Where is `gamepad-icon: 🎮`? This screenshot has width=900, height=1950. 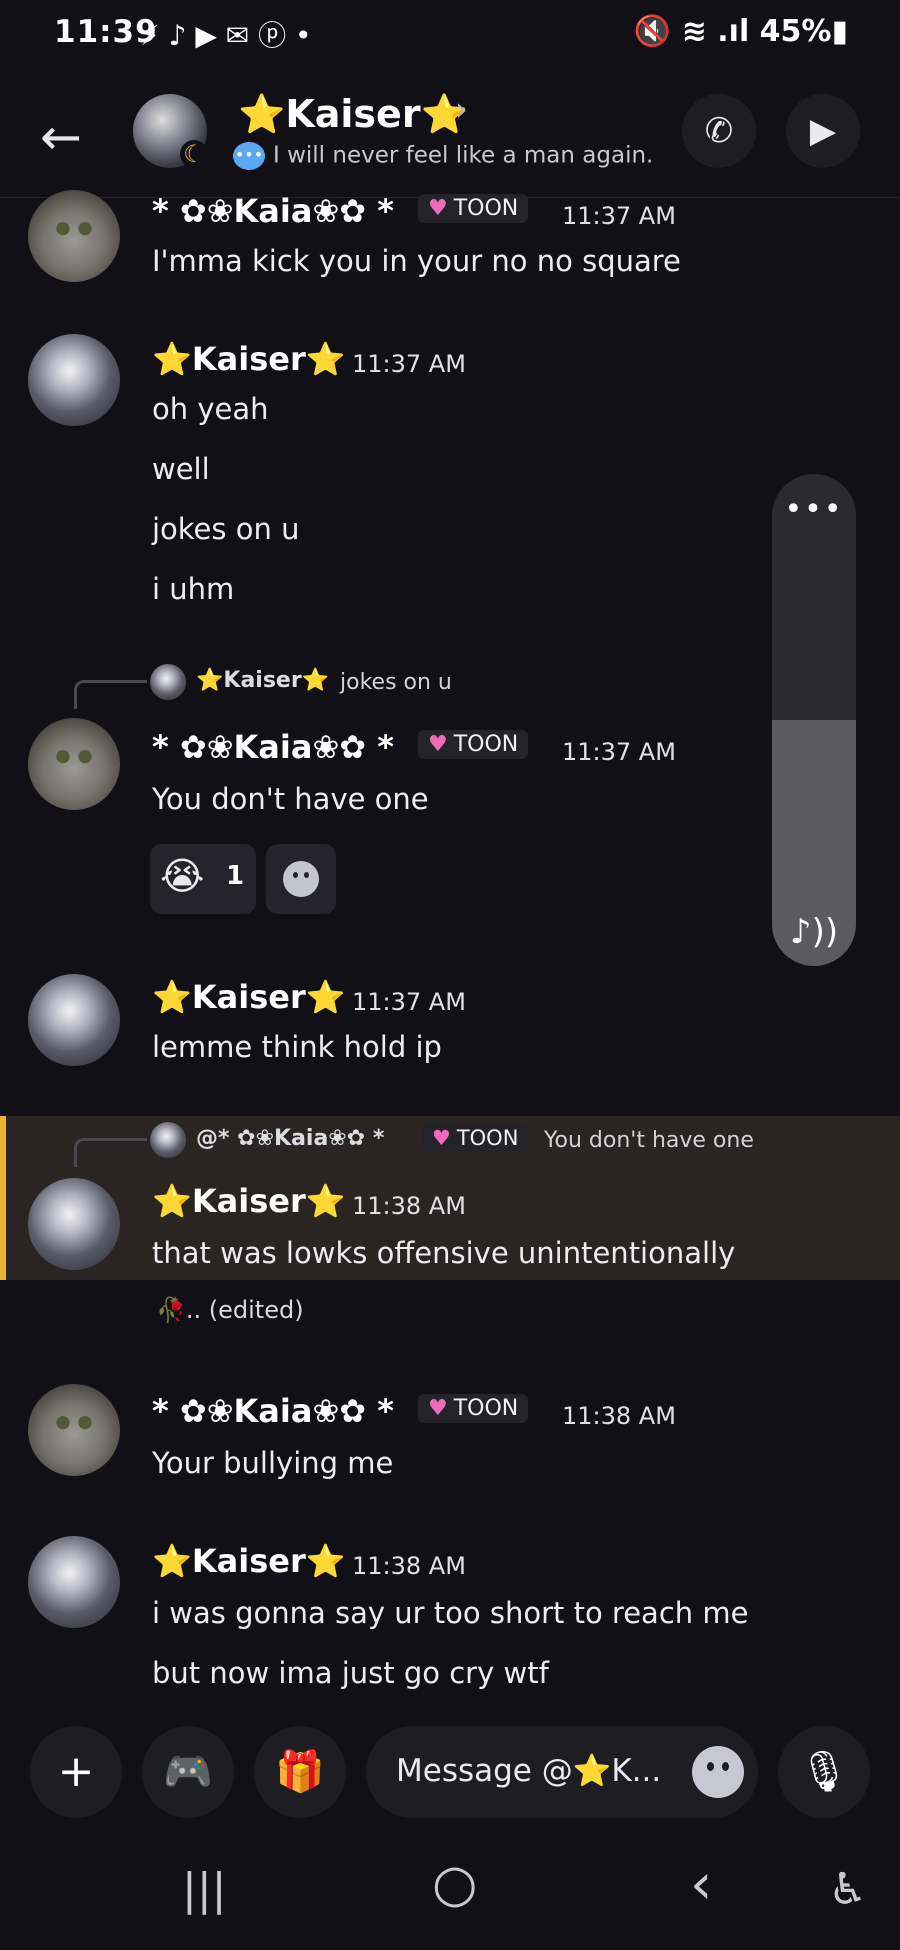 gamepad-icon: 🎮 is located at coordinates (188, 1772).